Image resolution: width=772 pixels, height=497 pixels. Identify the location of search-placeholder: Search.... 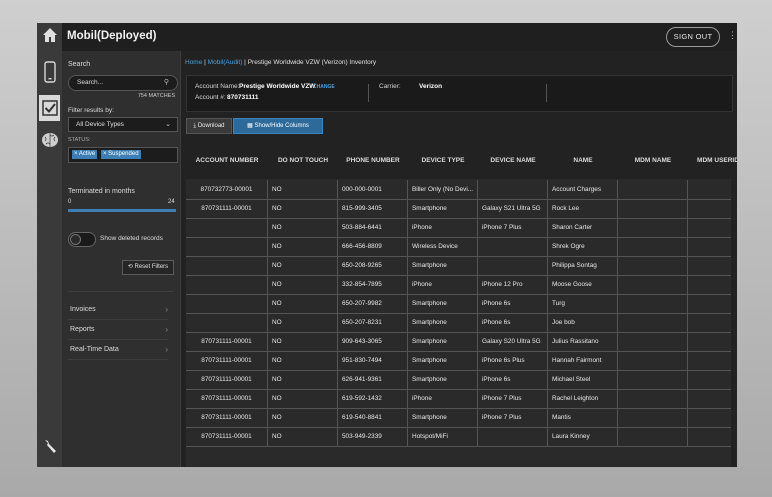
(90, 82).